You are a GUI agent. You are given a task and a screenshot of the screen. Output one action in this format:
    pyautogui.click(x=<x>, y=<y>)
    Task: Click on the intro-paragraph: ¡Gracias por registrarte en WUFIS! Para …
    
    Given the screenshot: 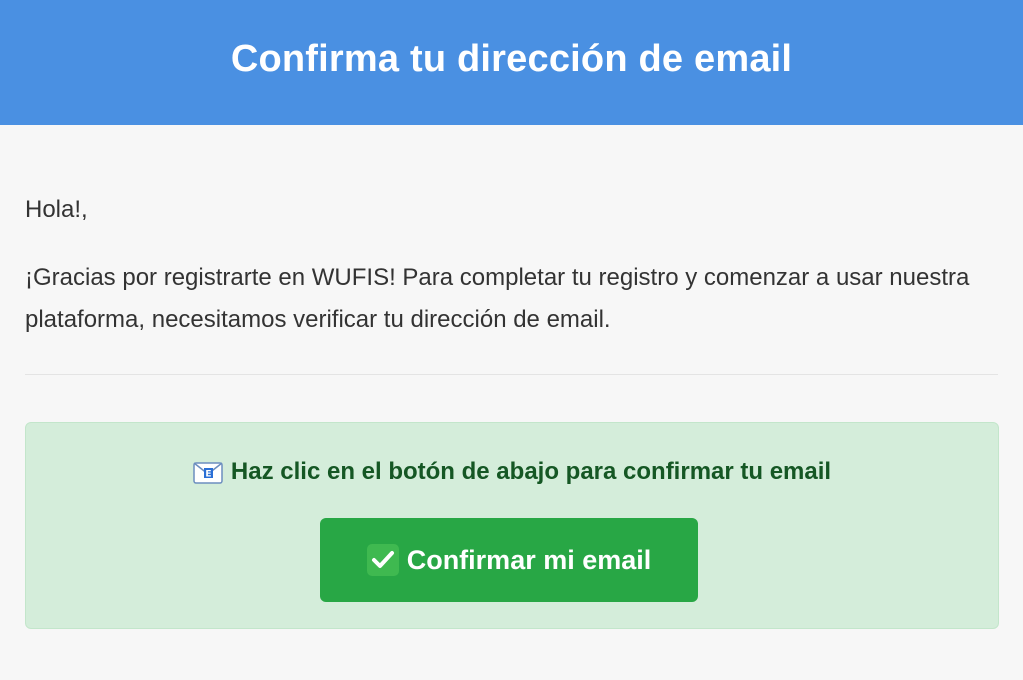 What is the action you would take?
    pyautogui.click(x=497, y=298)
    